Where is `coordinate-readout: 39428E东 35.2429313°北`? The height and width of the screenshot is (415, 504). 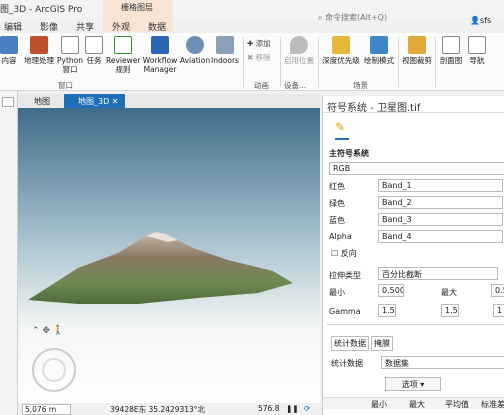
coordinate-readout: 39428E东 35.2429313°北 is located at coordinates (158, 409).